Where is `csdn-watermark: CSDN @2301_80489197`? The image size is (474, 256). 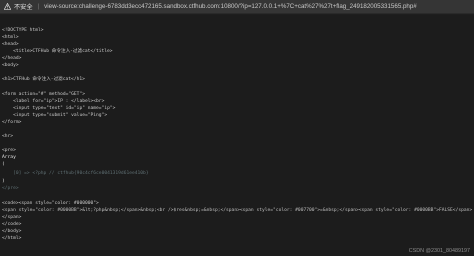 csdn-watermark: CSDN @2301_80489197 is located at coordinates (439, 251).